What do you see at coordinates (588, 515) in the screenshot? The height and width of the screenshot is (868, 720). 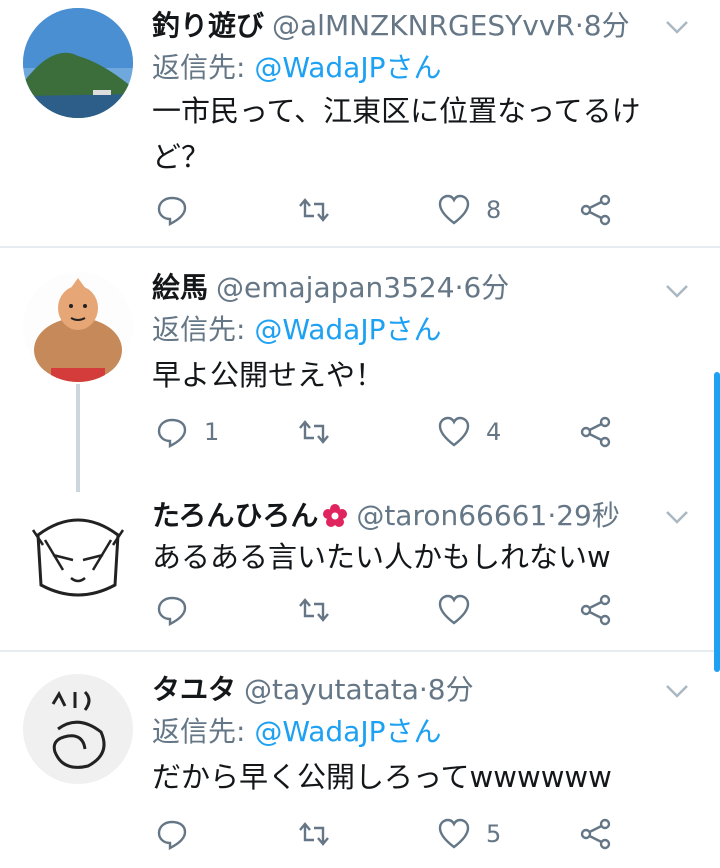 I see `timestamp: 29秒` at bounding box center [588, 515].